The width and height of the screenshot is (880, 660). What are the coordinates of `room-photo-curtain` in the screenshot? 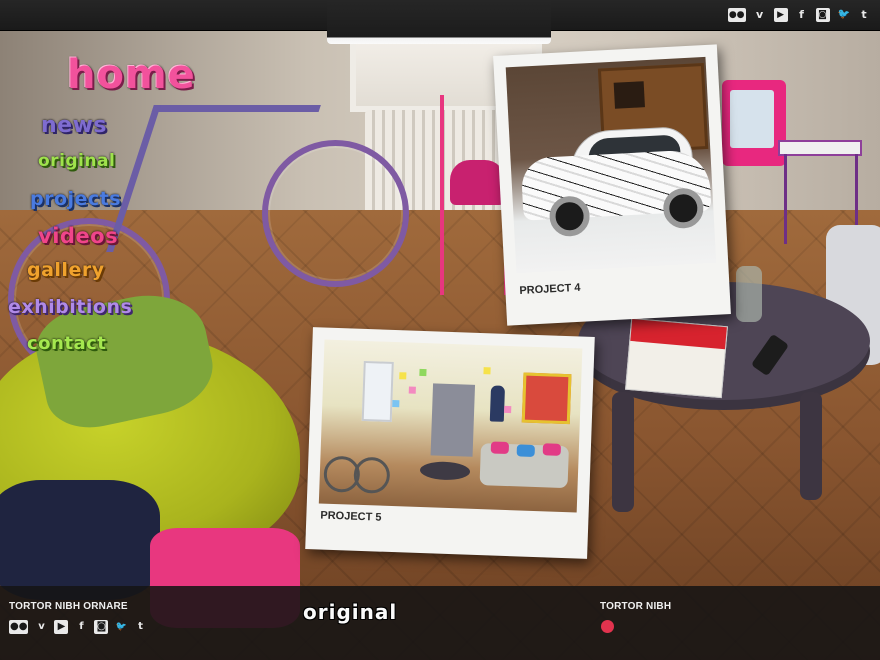 It's located at (453, 420).